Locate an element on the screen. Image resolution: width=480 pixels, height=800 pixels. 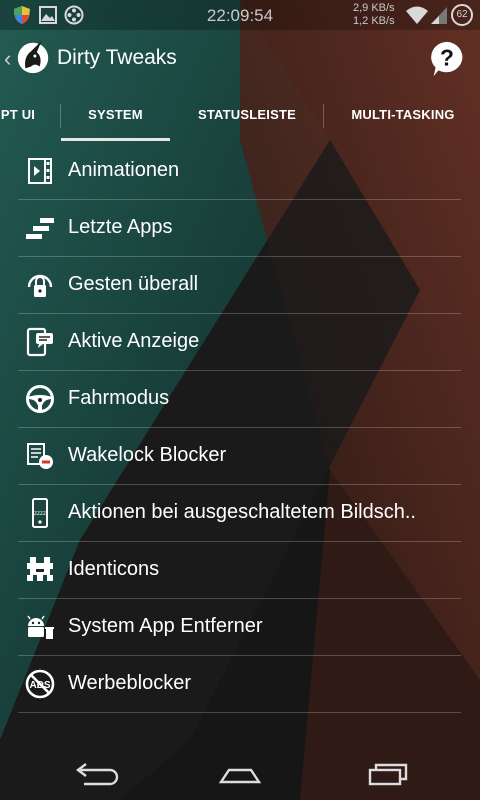
list-item-label: Aktionen bei ausgeschaltetem Bildsch.. is located at coordinates (242, 512).